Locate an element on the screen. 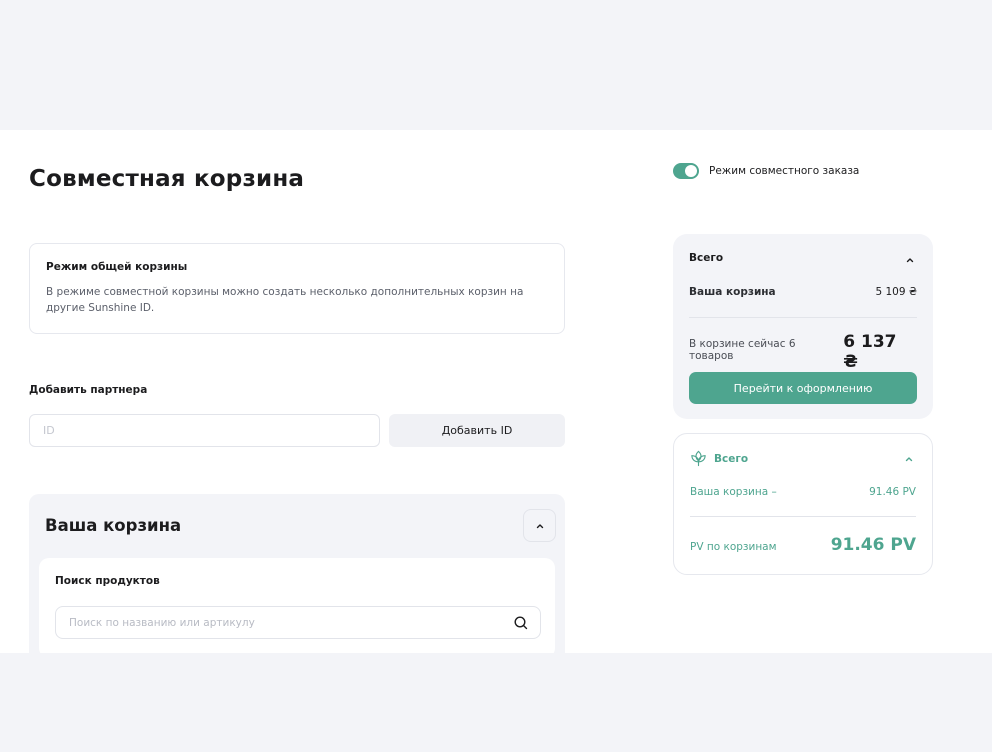 The height and width of the screenshot is (752, 992). info-title: Режим общей корзины is located at coordinates (117, 267).